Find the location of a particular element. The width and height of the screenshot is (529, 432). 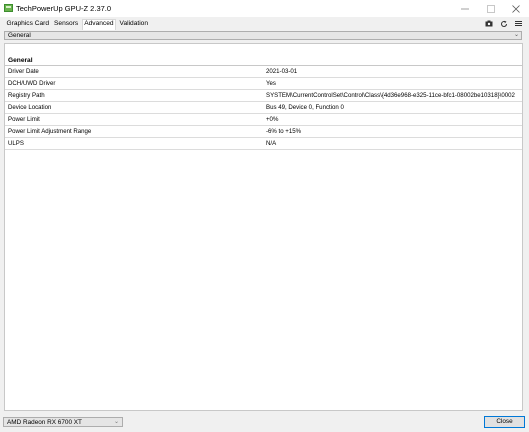

window-title: TechPowerUp GPU-Z 2.37.0 is located at coordinates (64, 8).